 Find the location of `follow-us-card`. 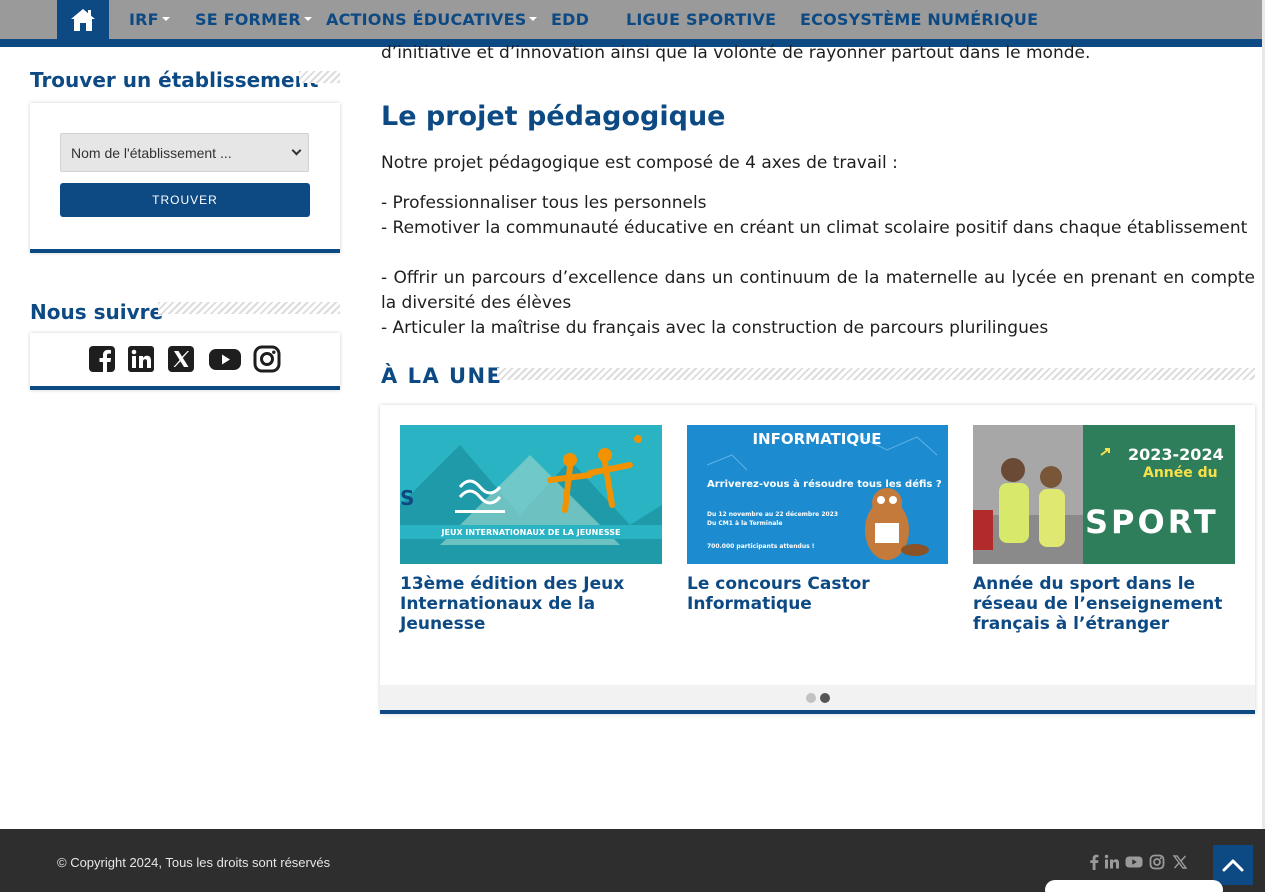

follow-us-card is located at coordinates (185, 361).